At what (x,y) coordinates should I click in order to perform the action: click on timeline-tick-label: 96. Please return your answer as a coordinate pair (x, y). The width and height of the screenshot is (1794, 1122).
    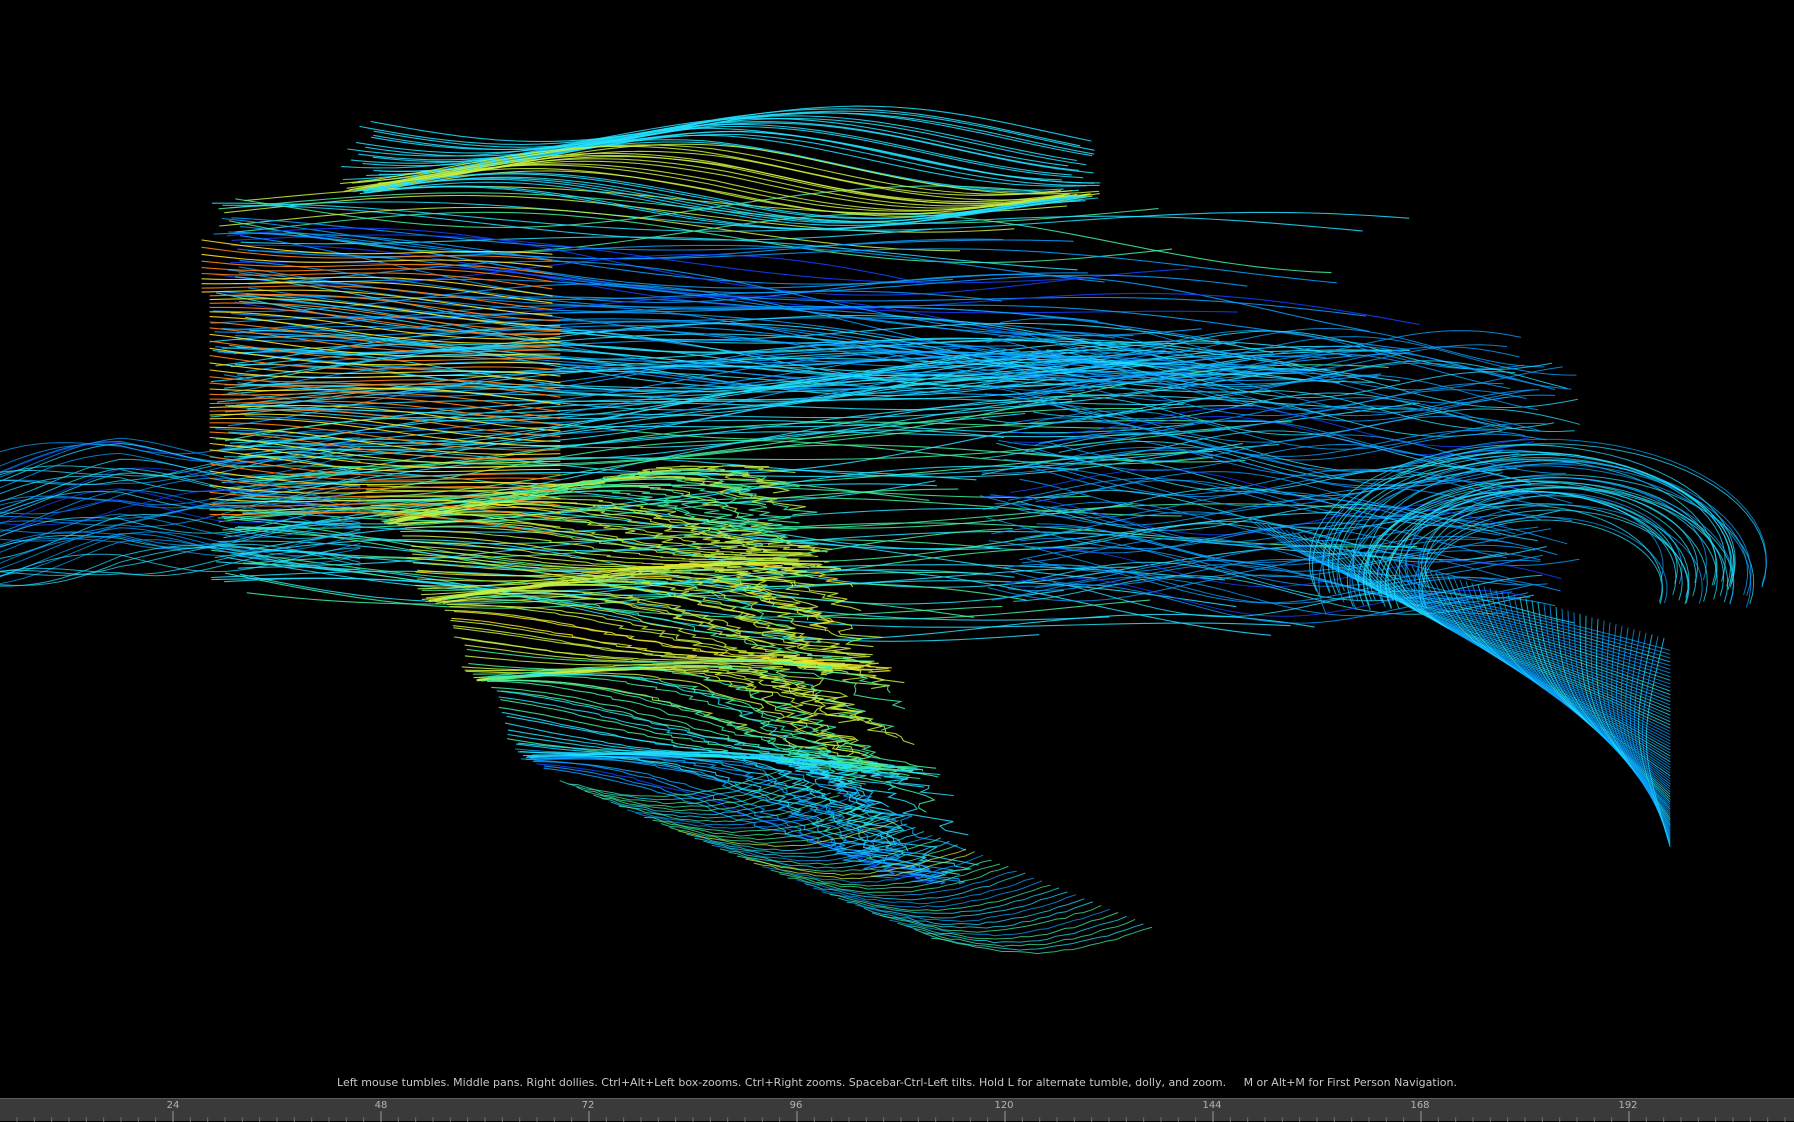
    Looking at the image, I should click on (796, 1105).